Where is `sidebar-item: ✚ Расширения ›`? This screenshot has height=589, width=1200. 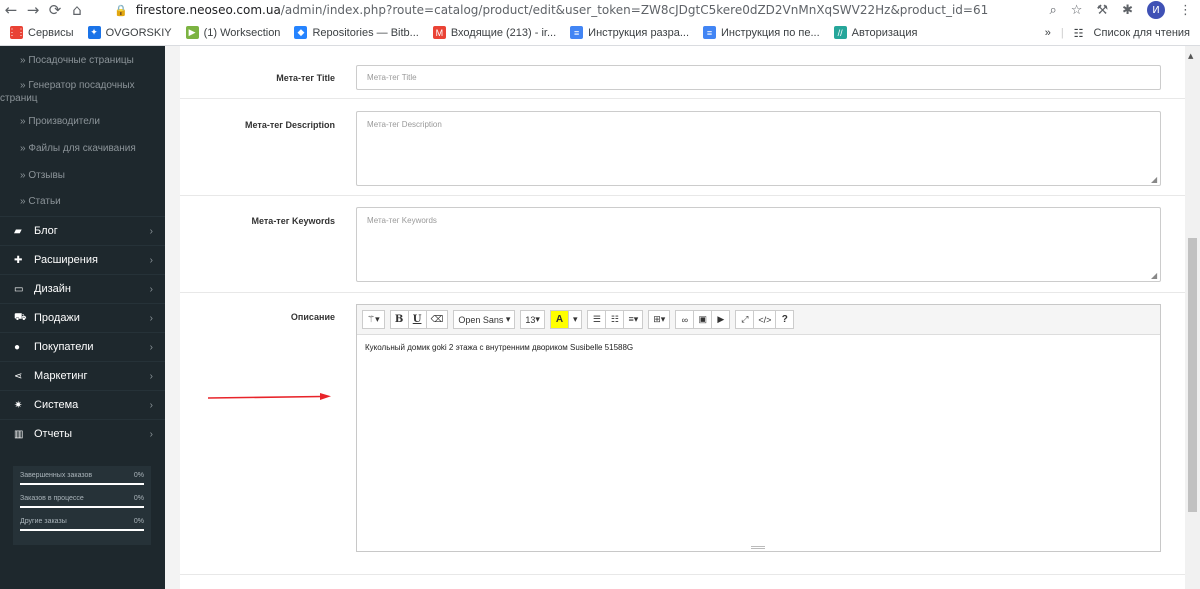
sidebar-item: ✚ Расширения › is located at coordinates (82, 259).